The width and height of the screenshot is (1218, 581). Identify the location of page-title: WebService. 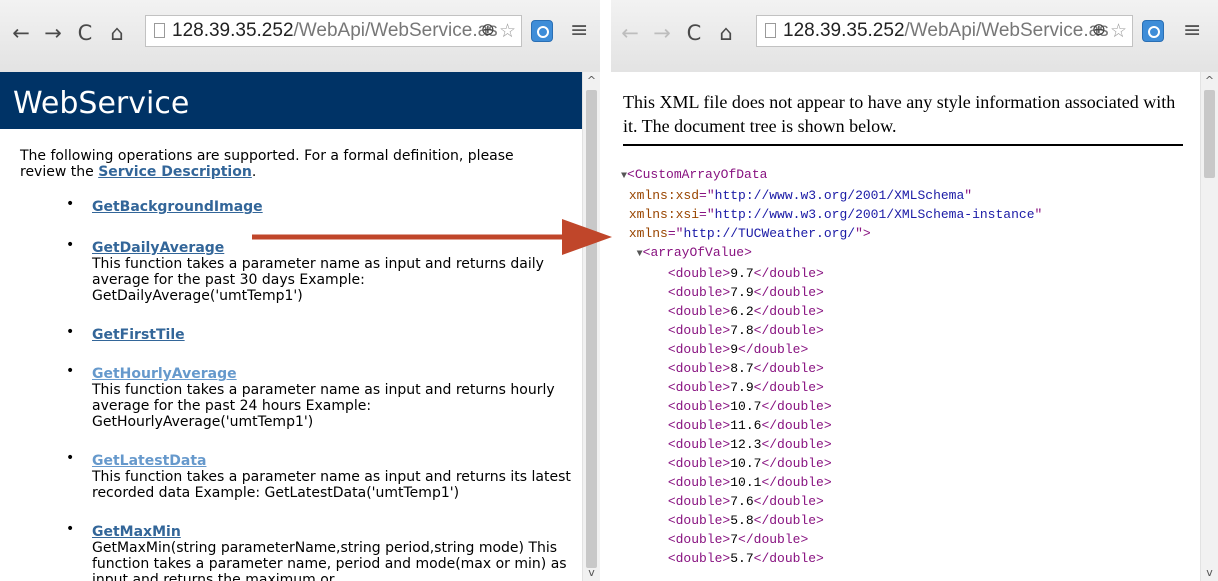
(101, 103).